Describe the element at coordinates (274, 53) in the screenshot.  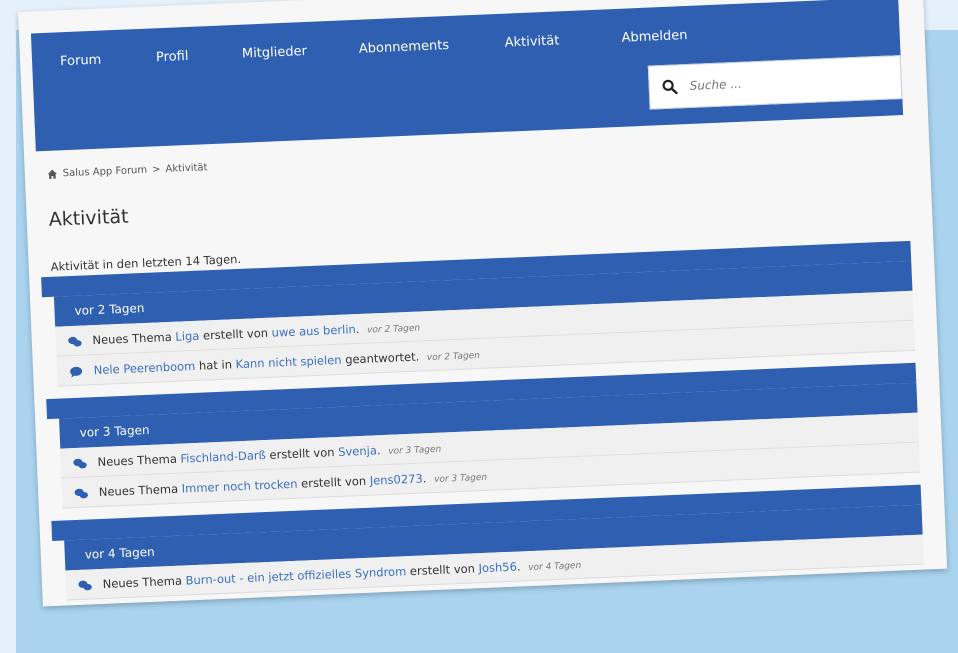
I see `nav-mitglieder: Mitglieder` at that location.